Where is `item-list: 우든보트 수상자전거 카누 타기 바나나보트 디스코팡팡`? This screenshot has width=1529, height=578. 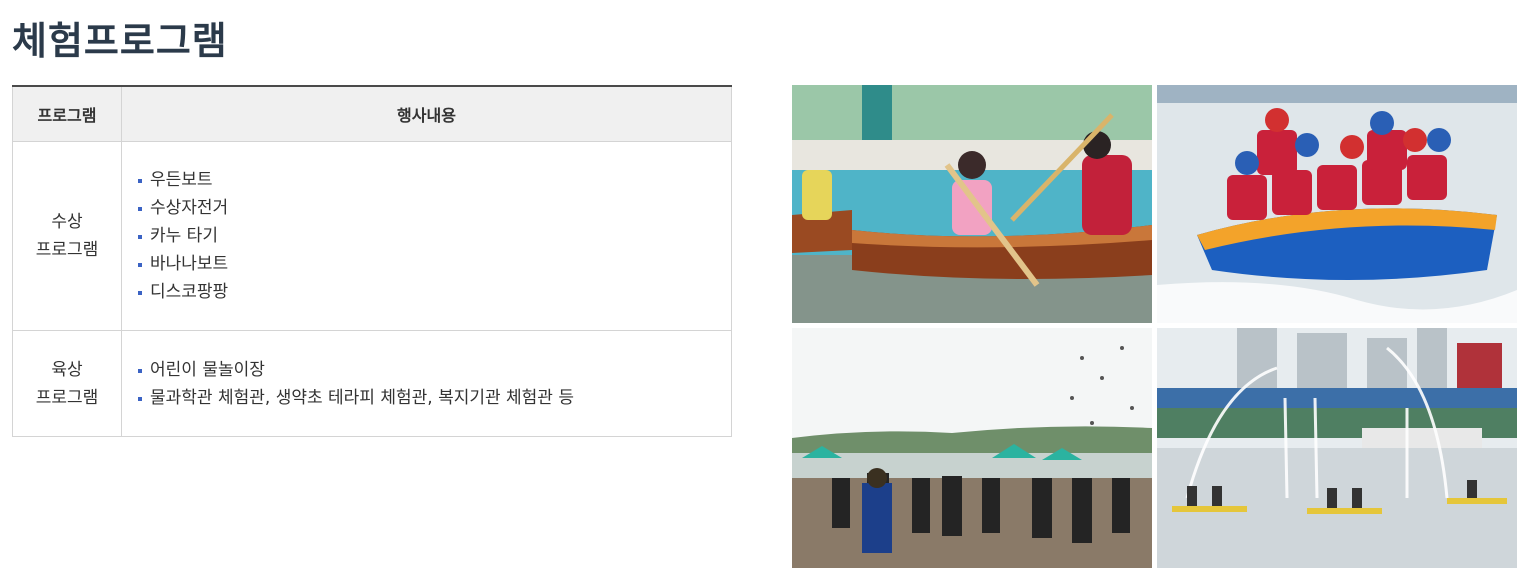
item-list: 우든보트 수상자전거 카누 타기 바나나보트 디스코팡팡 is located at coordinates (426, 236).